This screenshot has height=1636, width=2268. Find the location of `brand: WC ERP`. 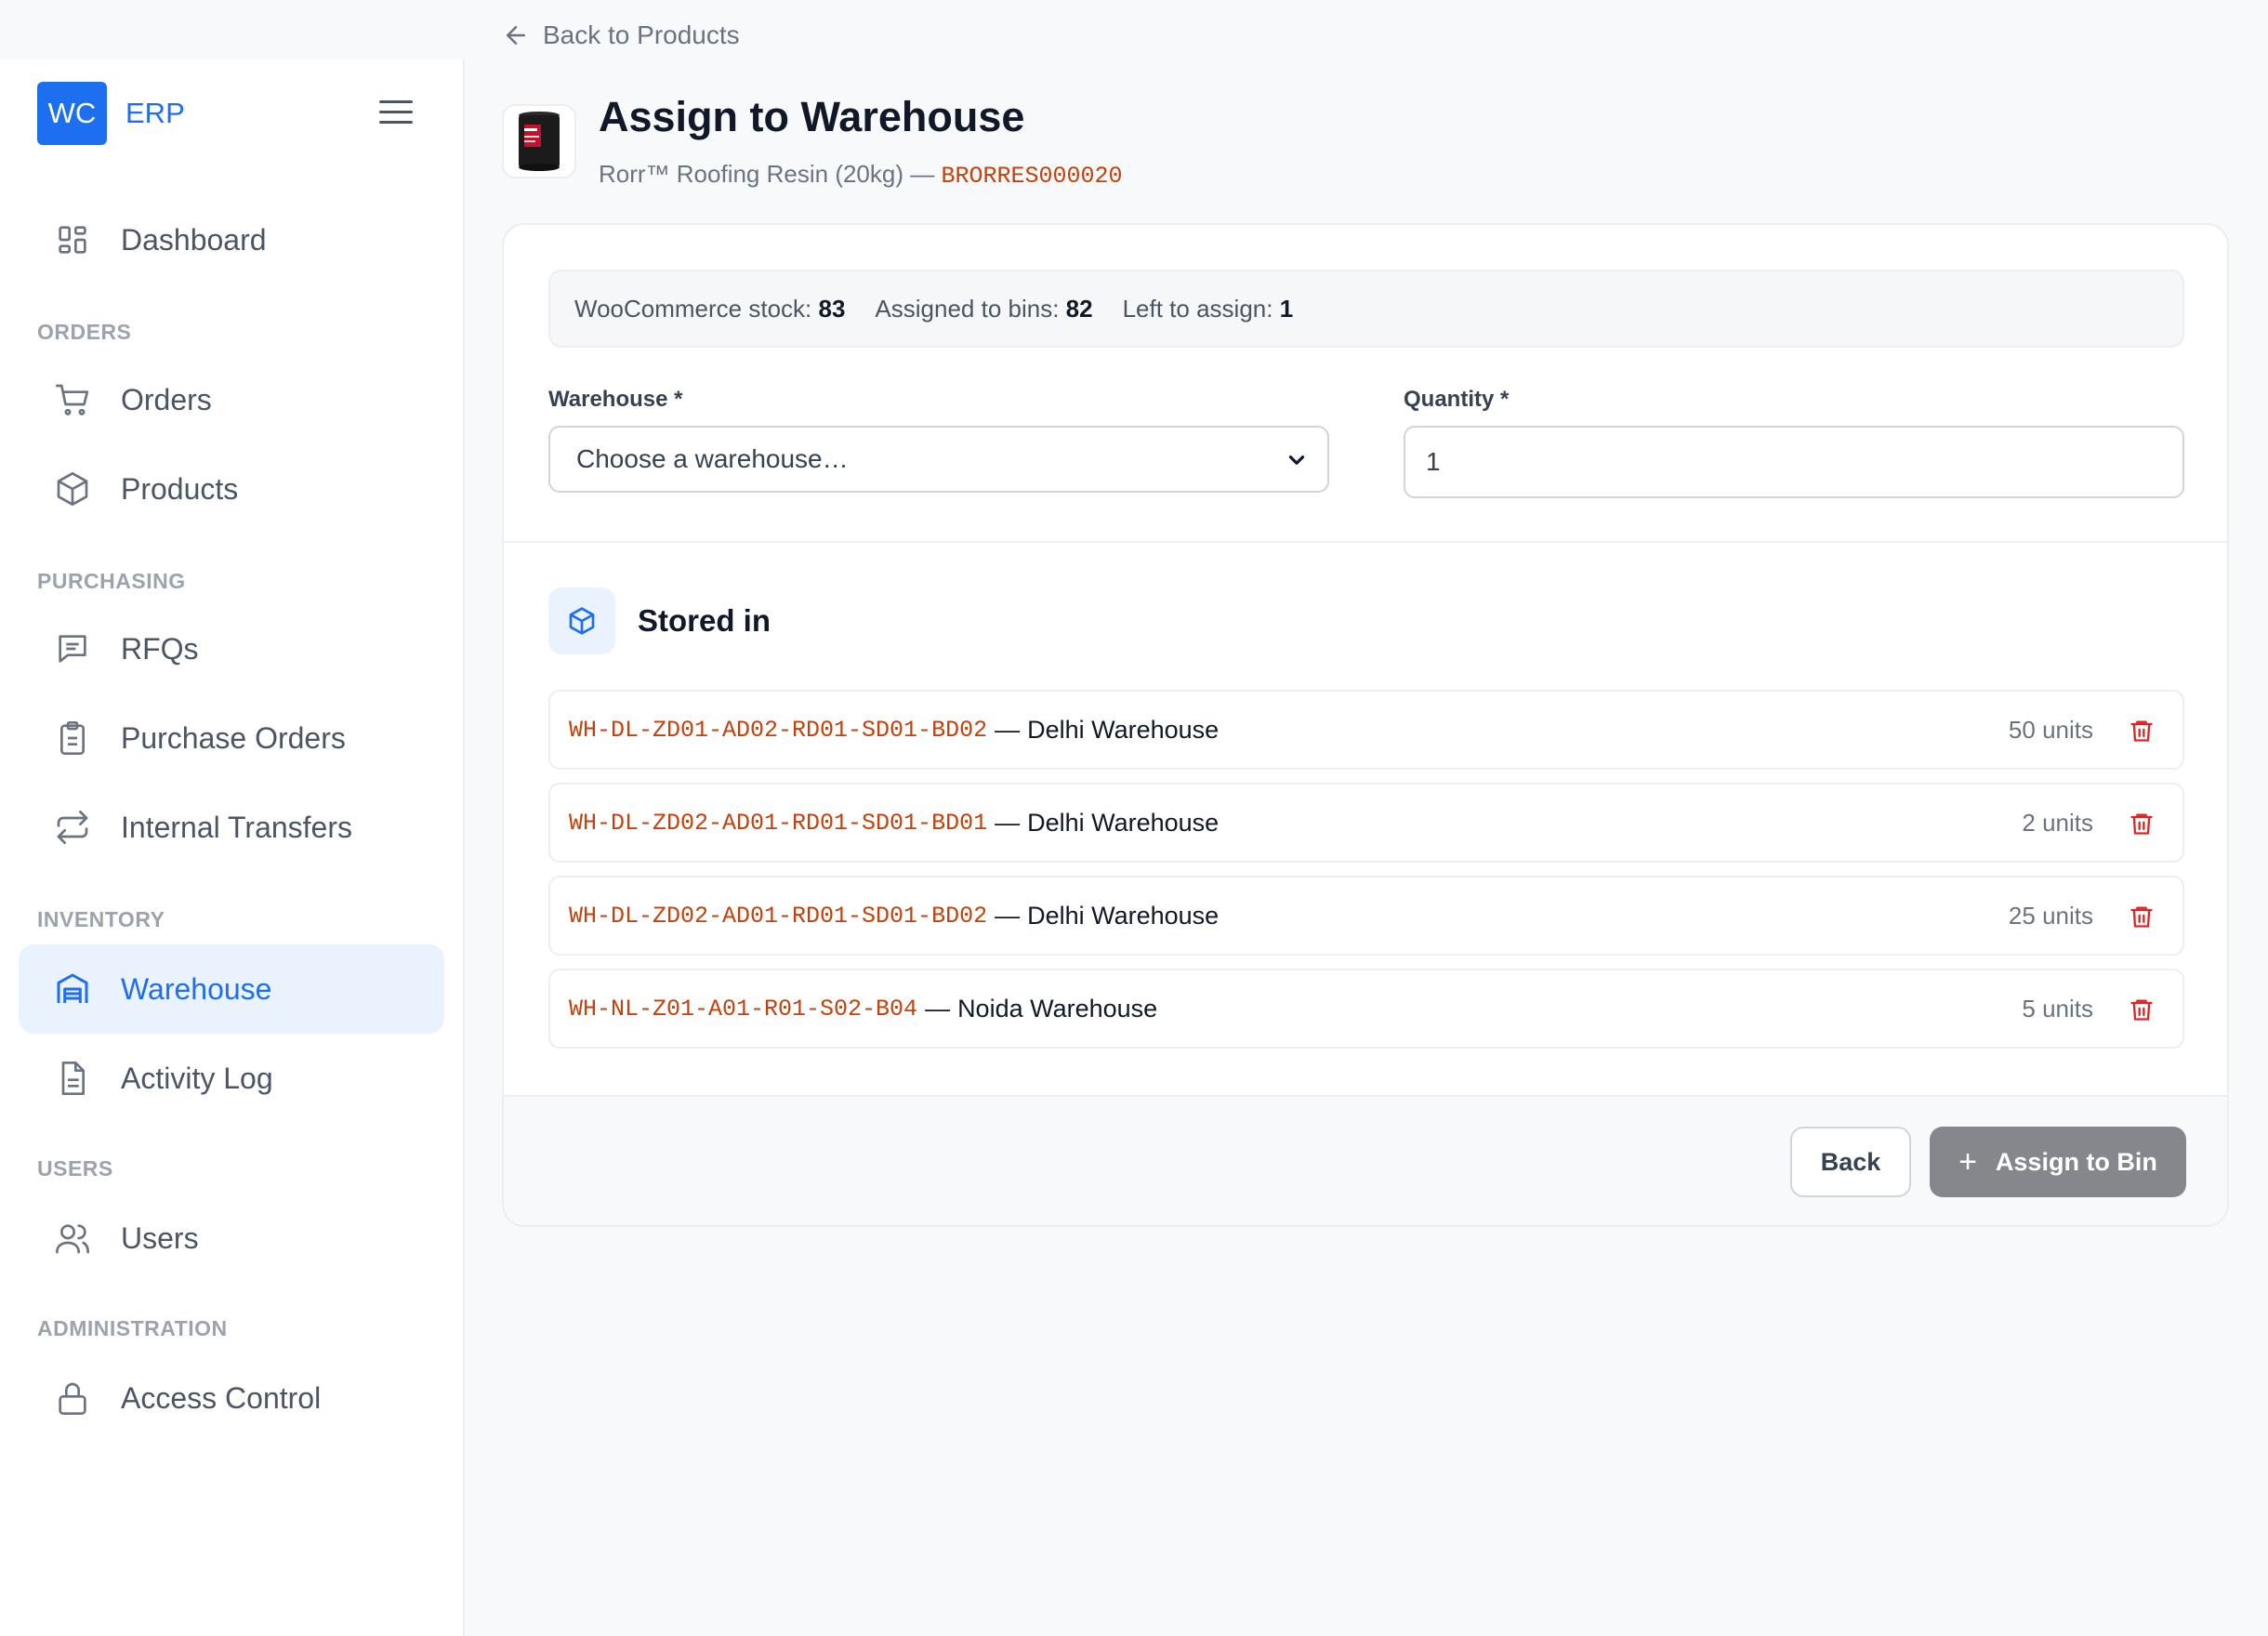

brand: WC ERP is located at coordinates (111, 114).